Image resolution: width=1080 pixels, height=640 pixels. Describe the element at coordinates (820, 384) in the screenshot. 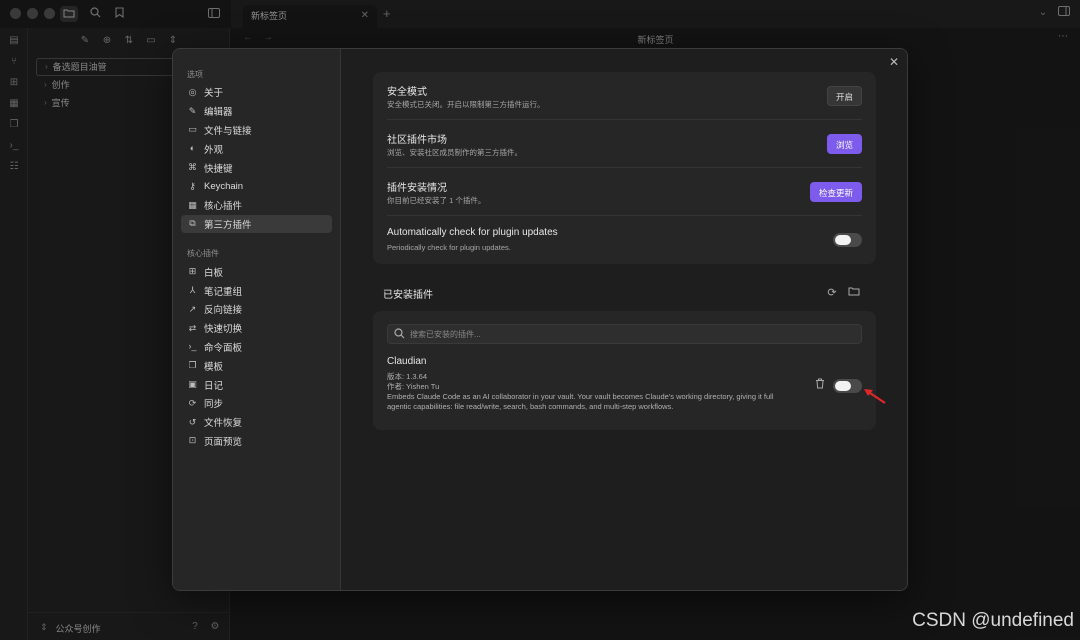

I see `trash-icon` at that location.